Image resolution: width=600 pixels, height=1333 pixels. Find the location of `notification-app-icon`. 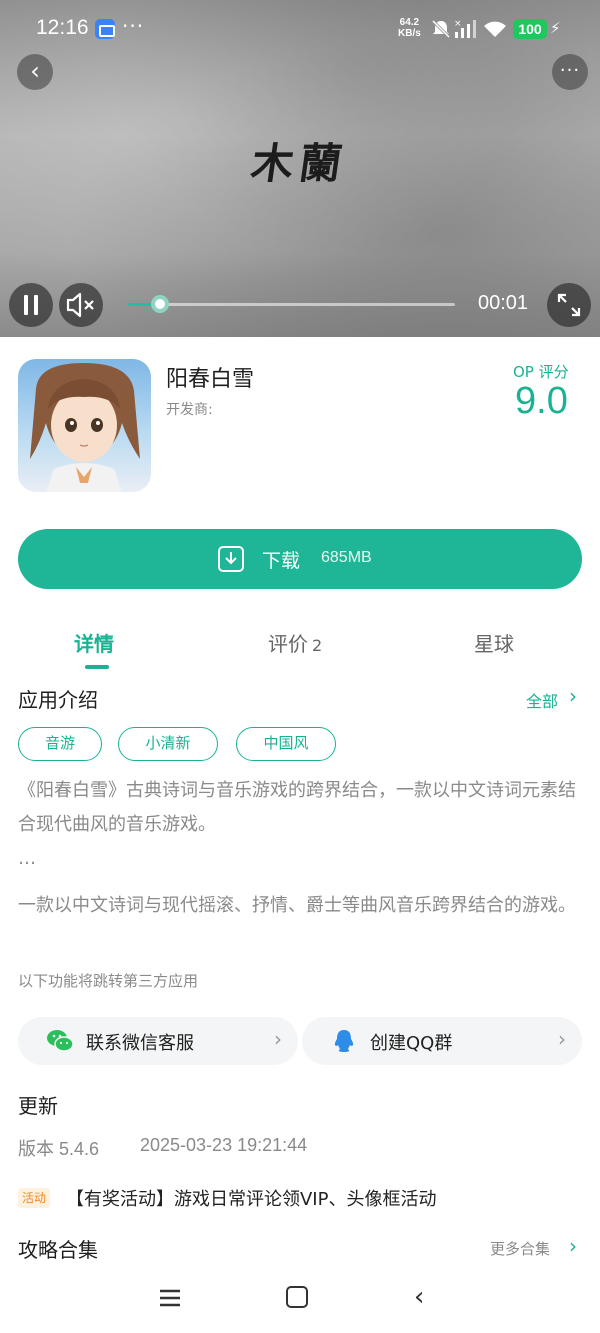

notification-app-icon is located at coordinates (105, 29).